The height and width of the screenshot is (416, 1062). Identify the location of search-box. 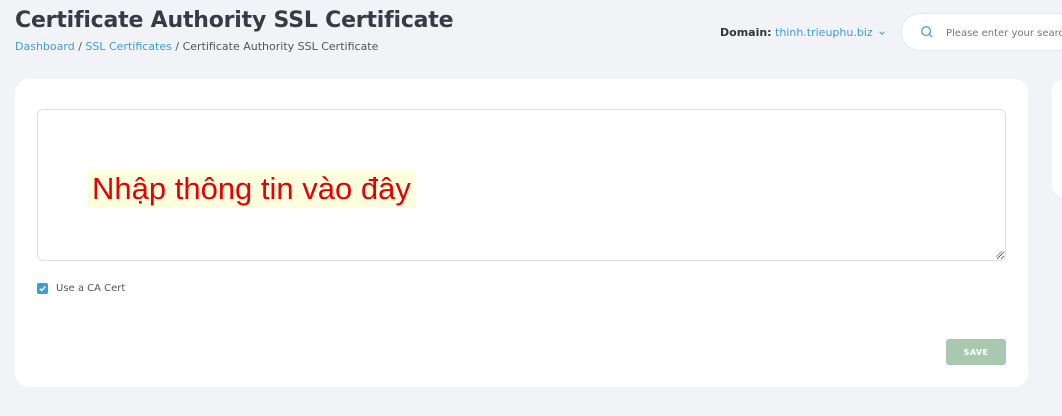
(981, 32).